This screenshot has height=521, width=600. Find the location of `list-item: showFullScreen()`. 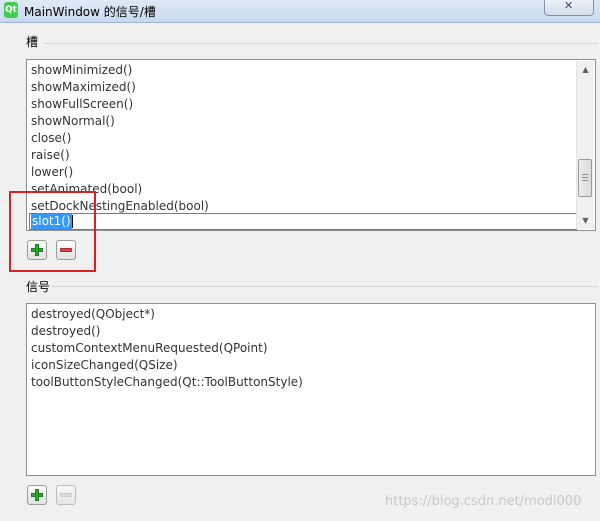

list-item: showFullScreen() is located at coordinates (303, 104).